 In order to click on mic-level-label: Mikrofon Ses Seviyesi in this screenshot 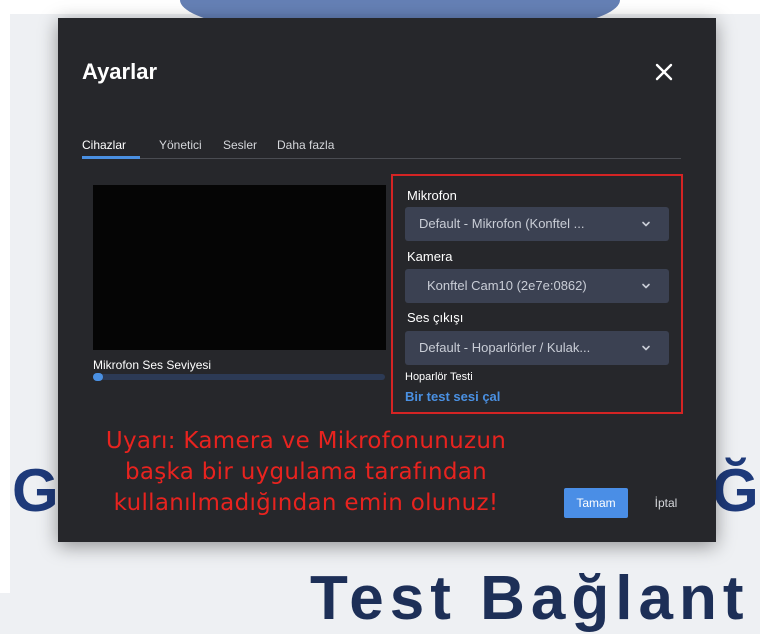, I will do `click(152, 365)`.